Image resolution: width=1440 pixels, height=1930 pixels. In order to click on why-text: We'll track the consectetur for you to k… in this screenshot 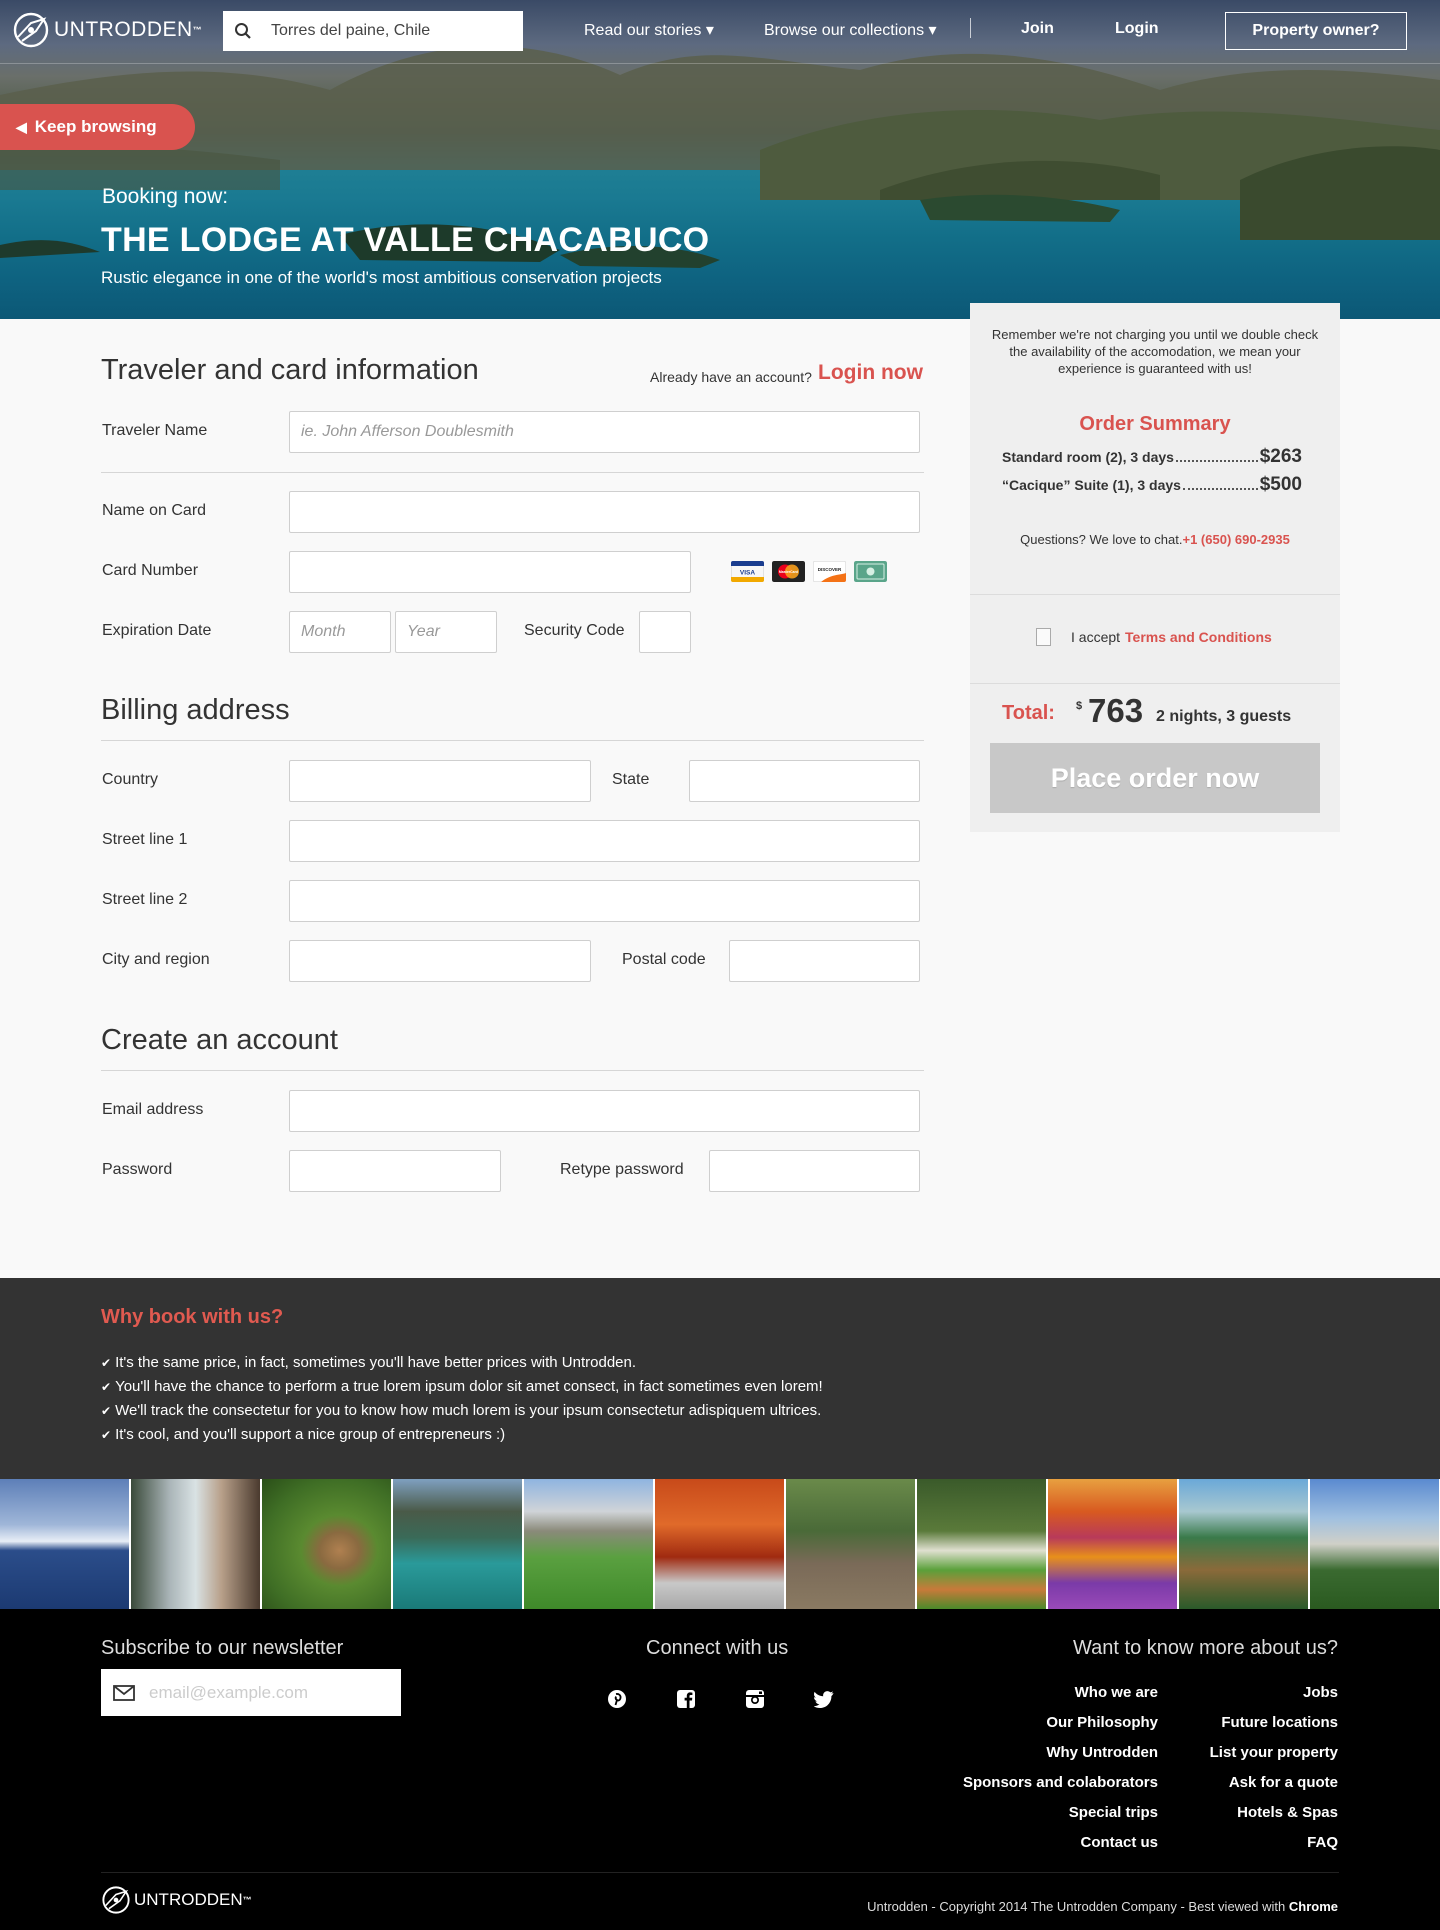, I will do `click(468, 1410)`.